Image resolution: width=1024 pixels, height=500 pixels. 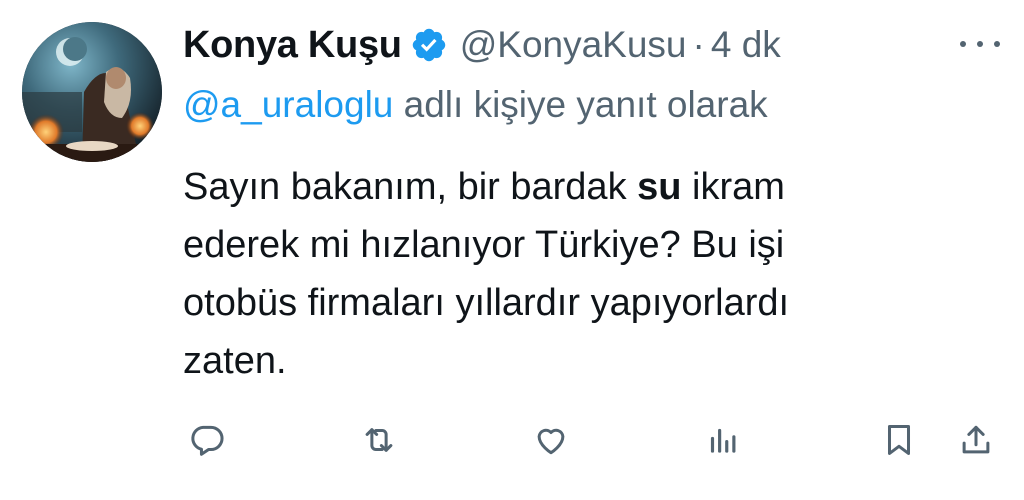 I want to click on verified-badge-icon, so click(x=429, y=45).